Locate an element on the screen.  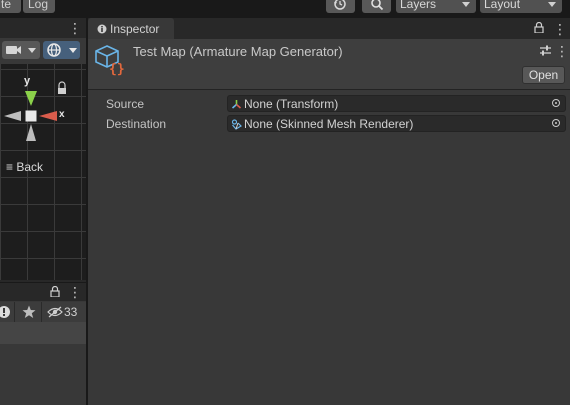
orientation-gizmo is located at coordinates (43, 111).